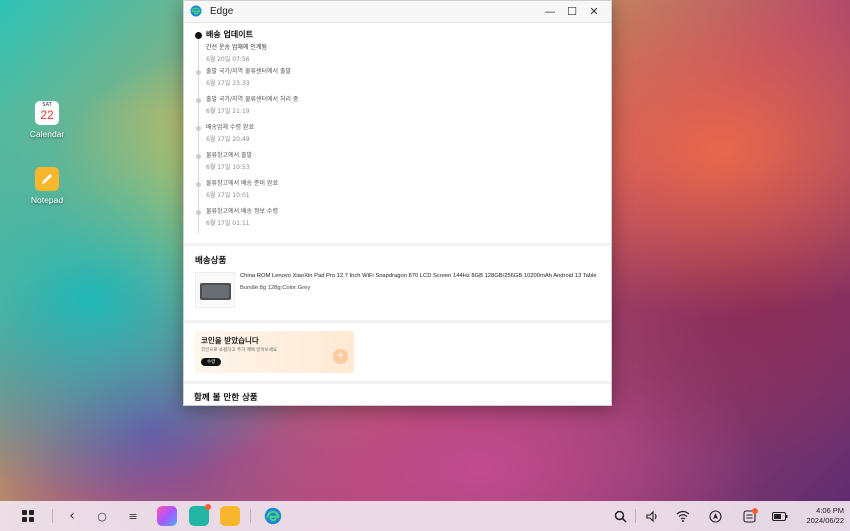  Describe the element at coordinates (397, 352) in the screenshot. I see `coin-section: 코인을 받았습니다 코인으로 쇼핑하고 추가 혜택 받아보세요 수령 +` at that location.